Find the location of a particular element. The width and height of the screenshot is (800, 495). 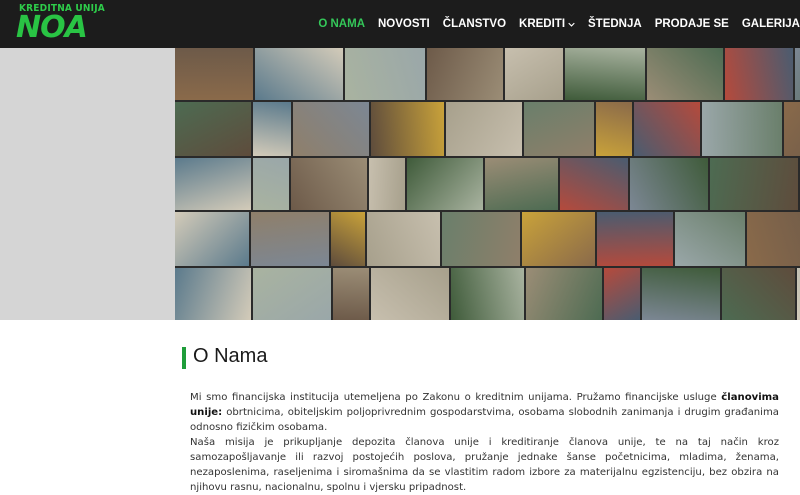

nav-item-label: O NAMA is located at coordinates (341, 24).